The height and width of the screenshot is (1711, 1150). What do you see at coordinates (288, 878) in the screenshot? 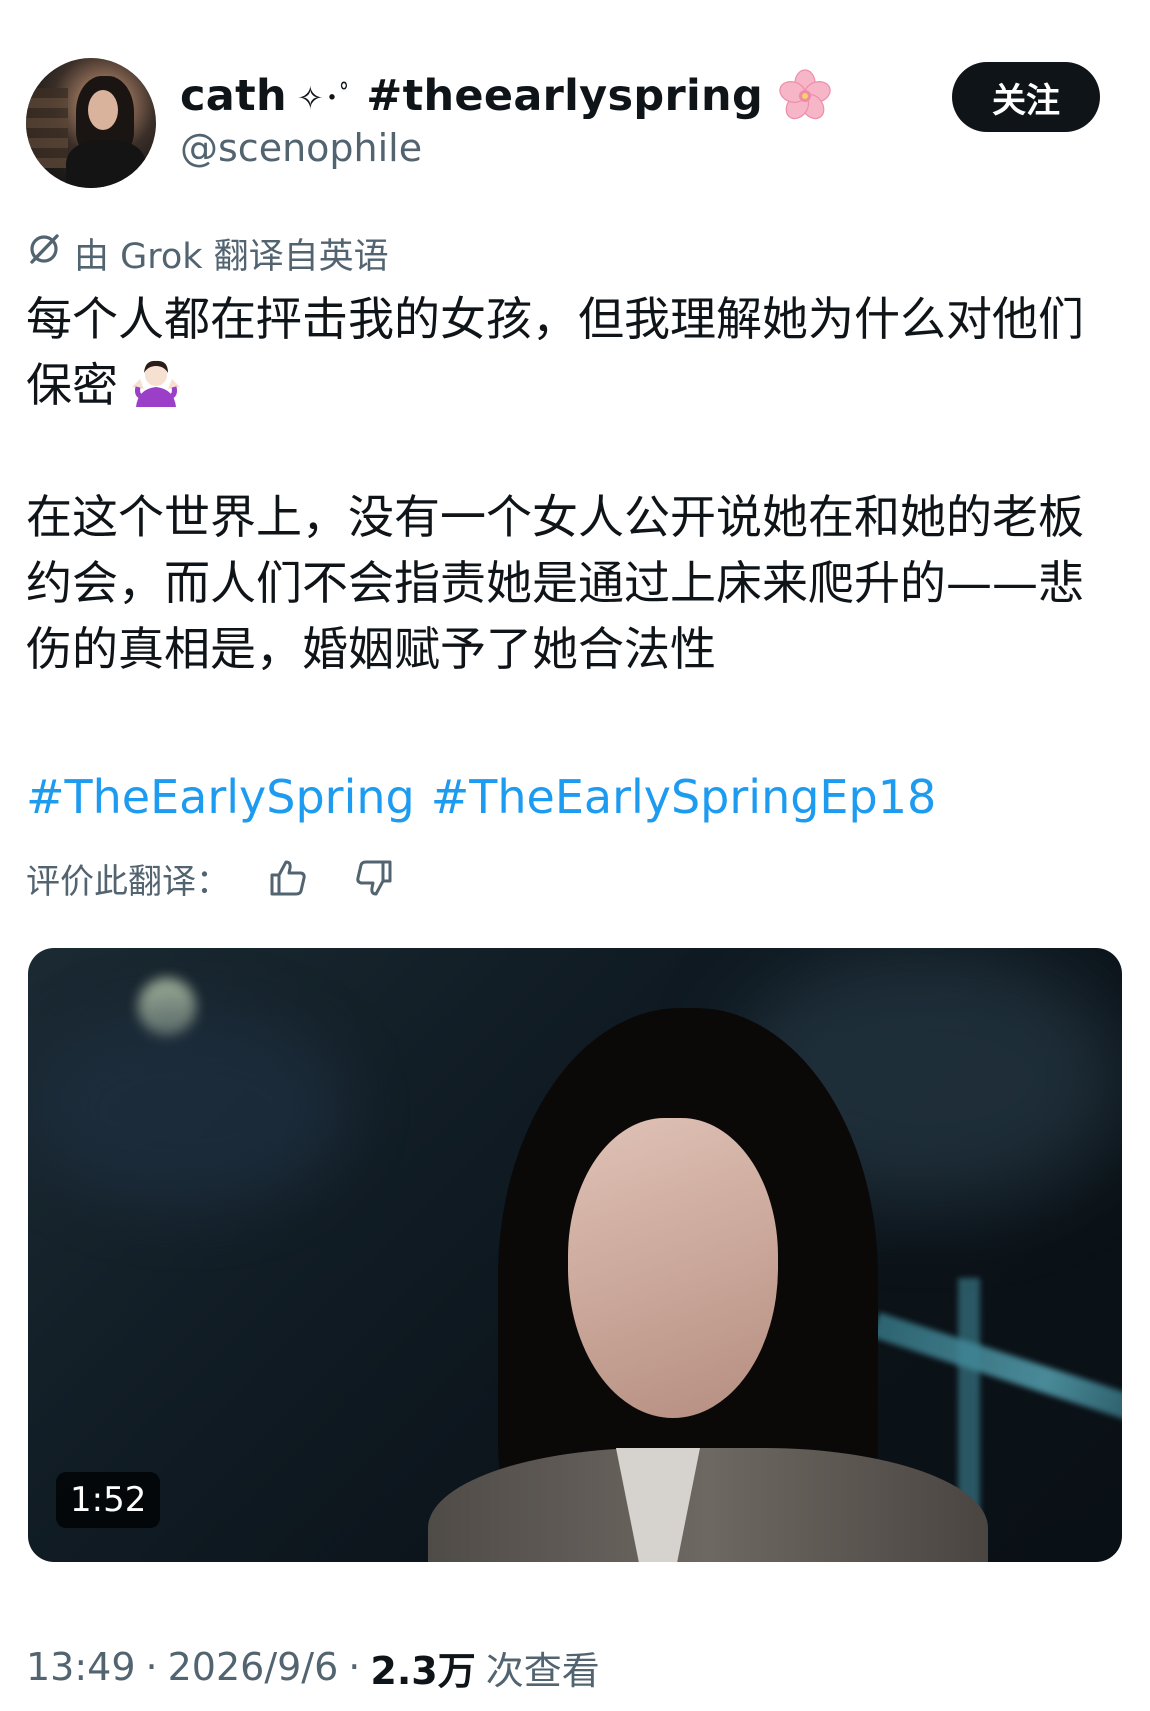
I see `thumbs-up-icon` at bounding box center [288, 878].